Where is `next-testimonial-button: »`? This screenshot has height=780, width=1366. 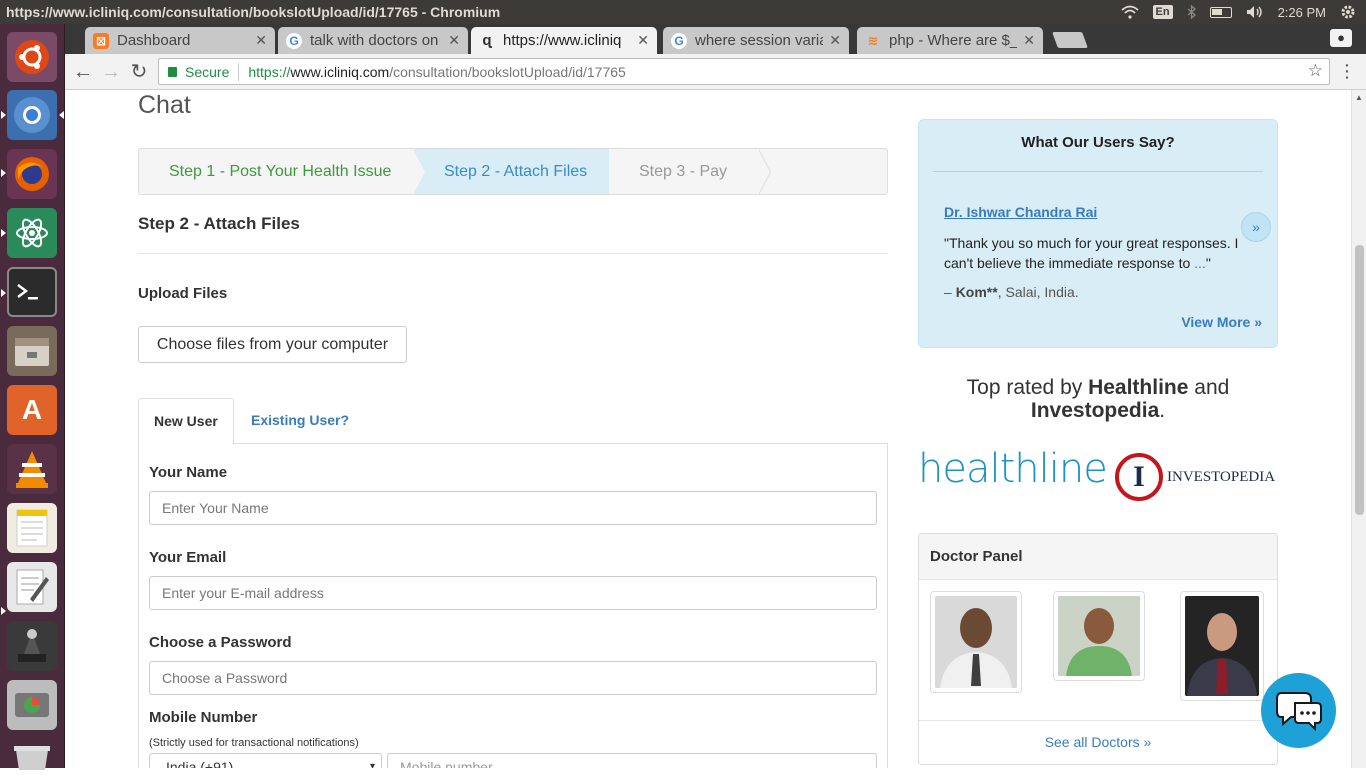
next-testimonial-button: » is located at coordinates (1256, 227).